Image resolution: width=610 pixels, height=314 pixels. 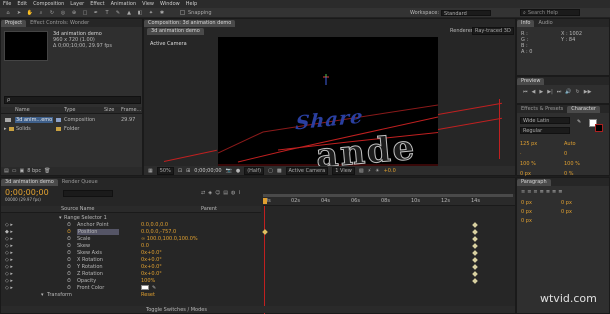 What do you see at coordinates (21, 171) in the screenshot?
I see `new-comp-icon: ▣` at bounding box center [21, 171].